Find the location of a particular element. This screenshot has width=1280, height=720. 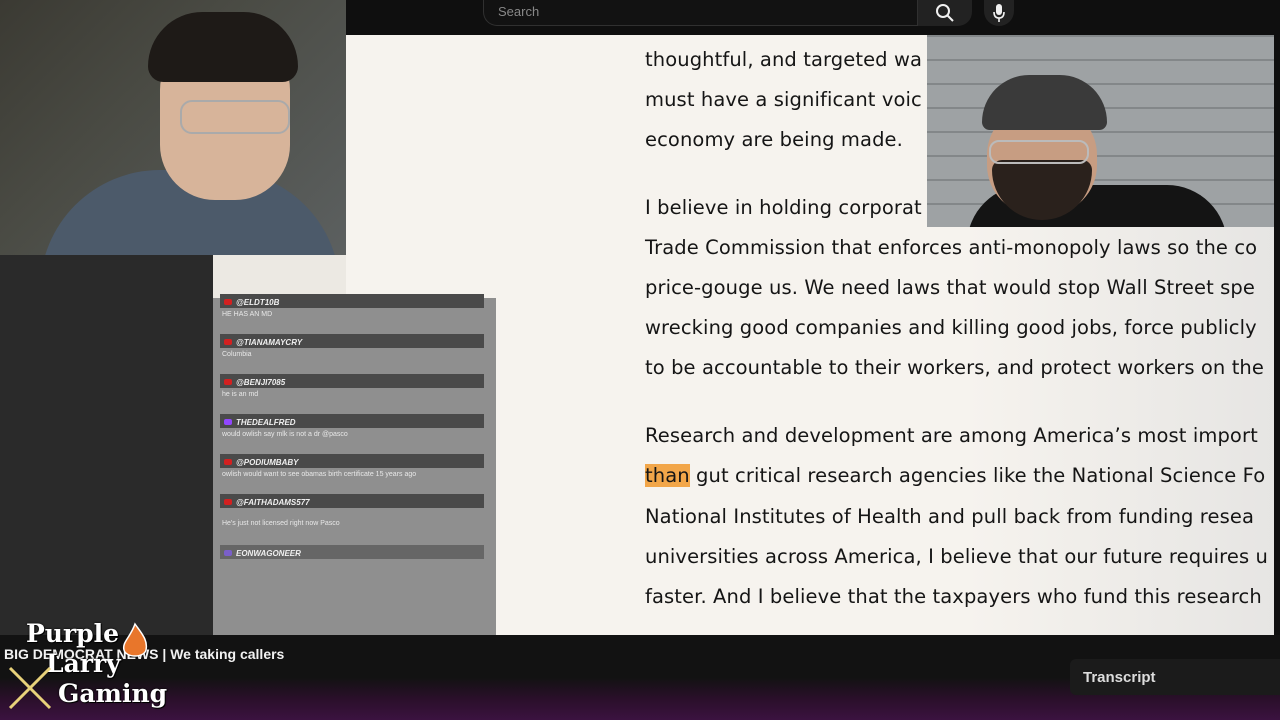

chat-message: @TIANAMAYCRY Columbia is located at coordinates (352, 346).